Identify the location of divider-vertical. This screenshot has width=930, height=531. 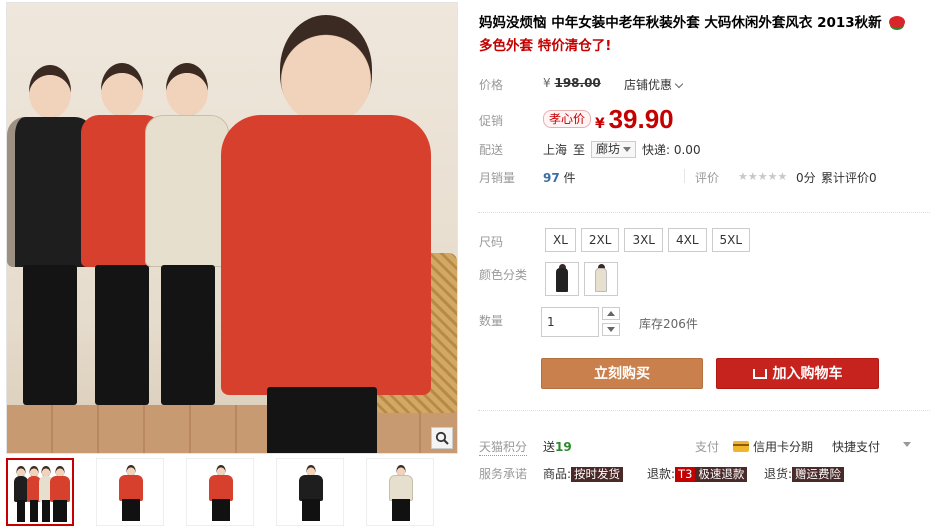
(684, 176).